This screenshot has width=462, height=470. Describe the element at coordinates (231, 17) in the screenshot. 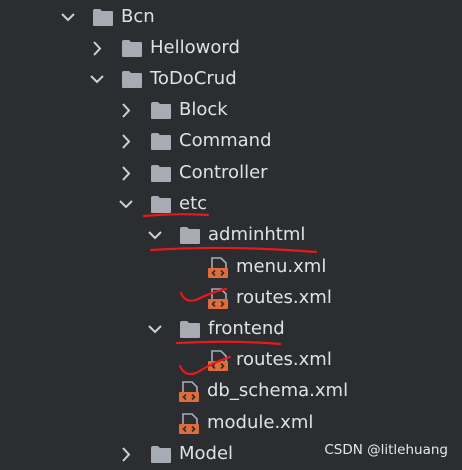

I see `tree-item-bcn: Bcn` at that location.